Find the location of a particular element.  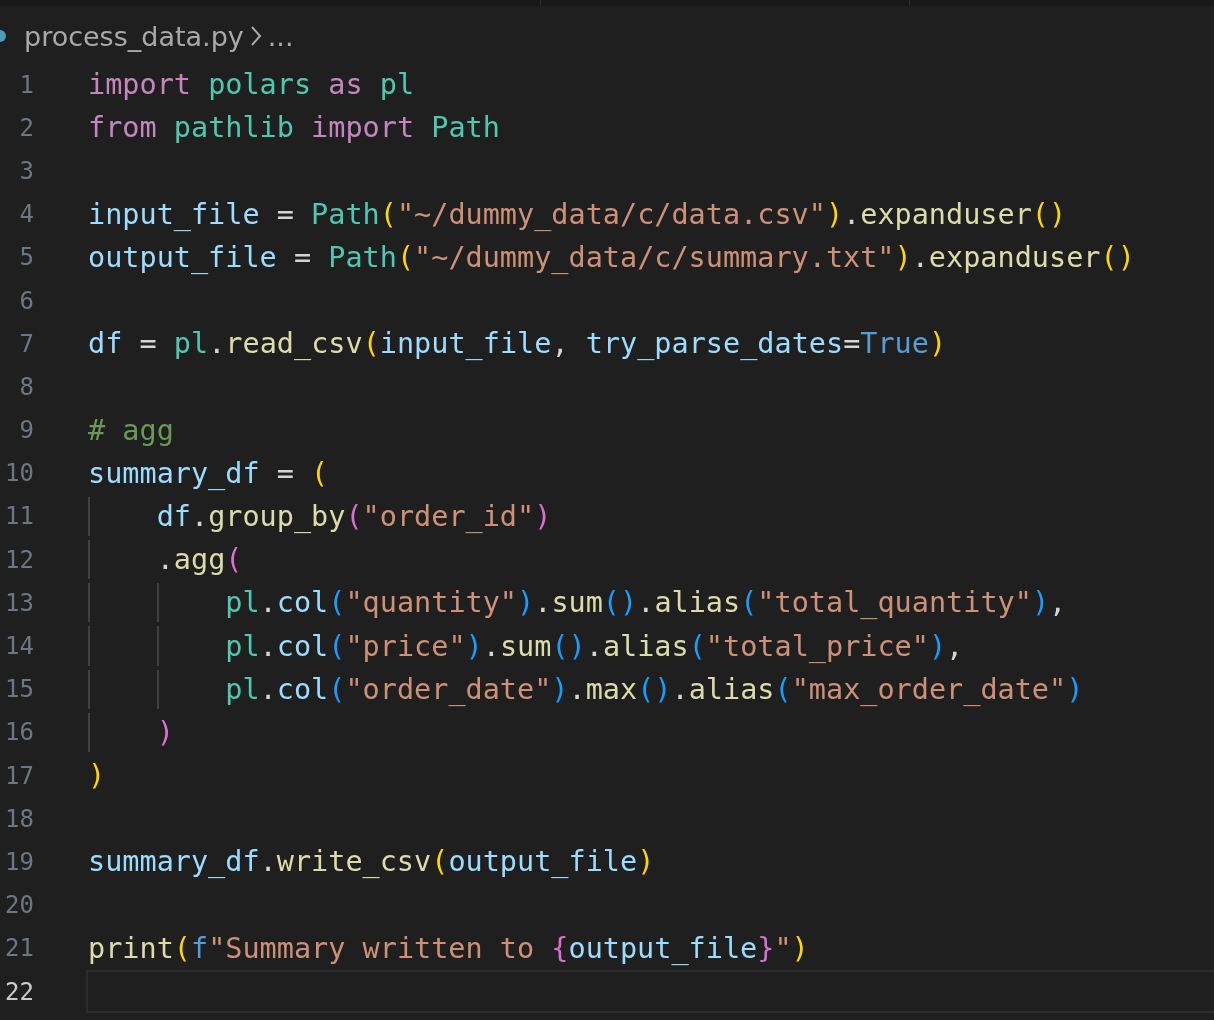

line-number: 8 is located at coordinates (26, 386).